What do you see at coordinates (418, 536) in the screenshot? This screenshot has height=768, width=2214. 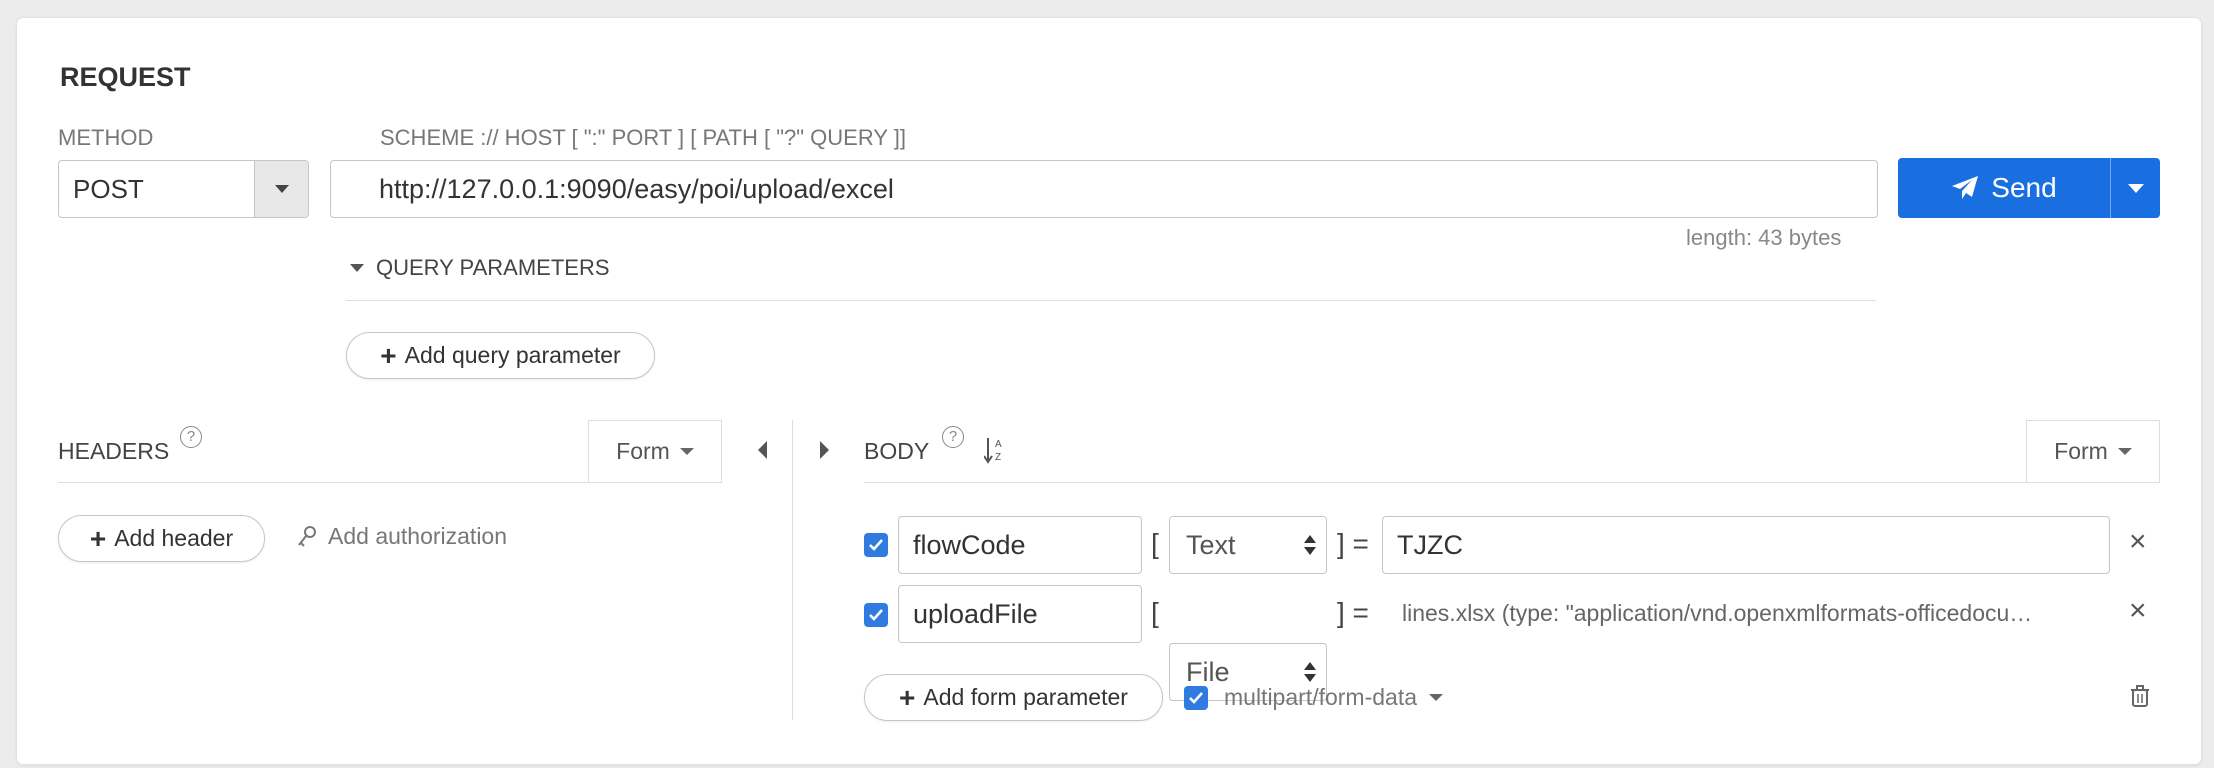 I see `add-authorization-label: Add authorization` at bounding box center [418, 536].